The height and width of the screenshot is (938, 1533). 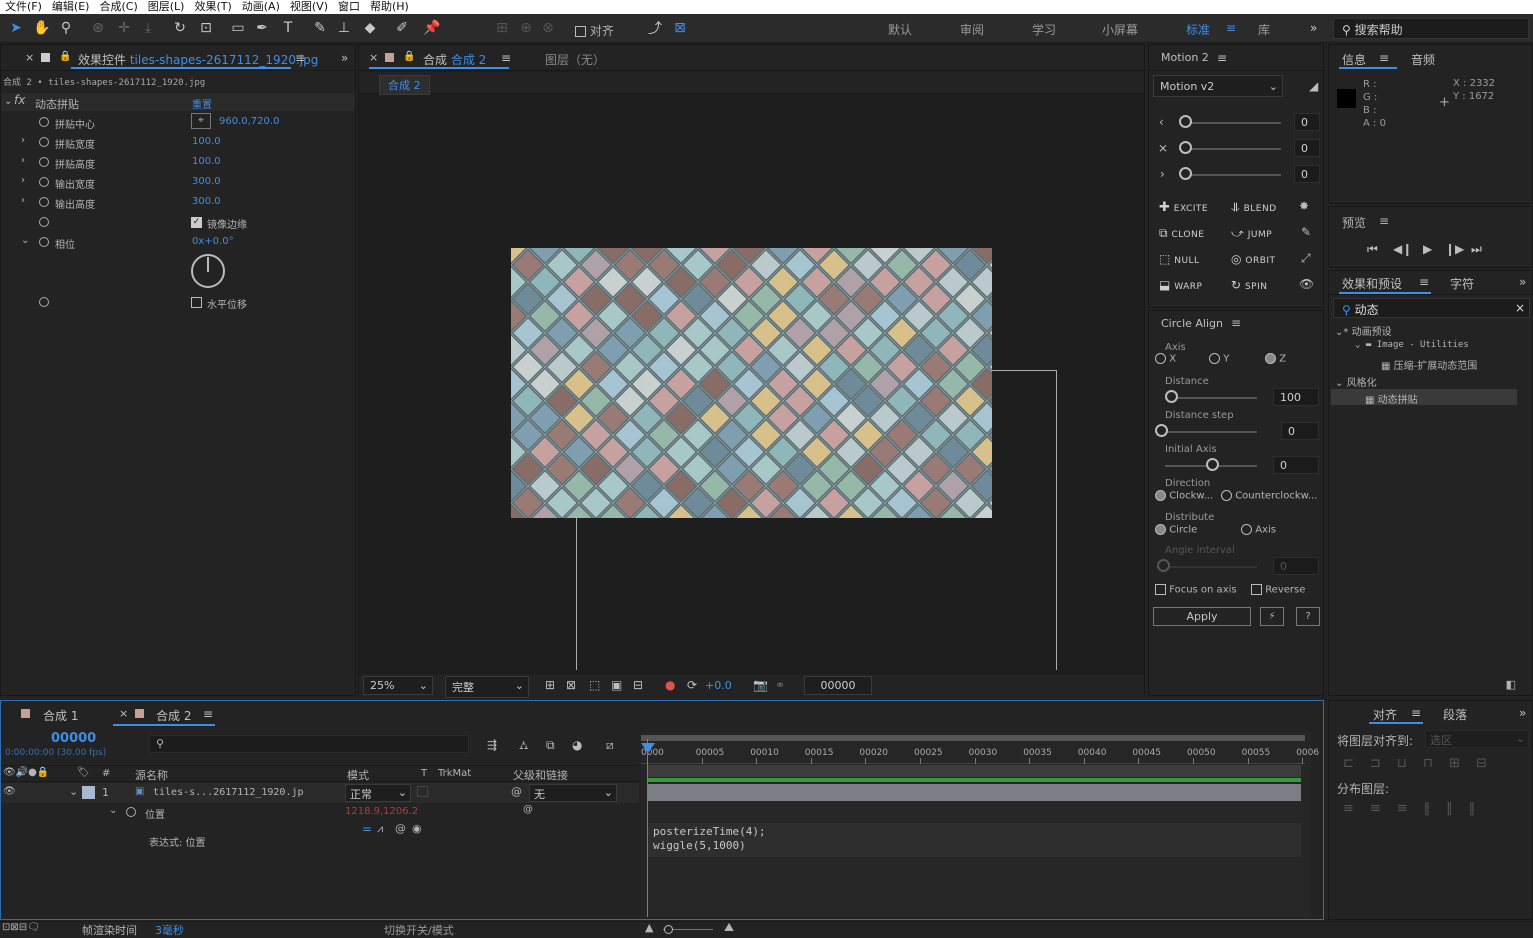 What do you see at coordinates (548, 28) in the screenshot?
I see `view-axis-icon: ⊗` at bounding box center [548, 28].